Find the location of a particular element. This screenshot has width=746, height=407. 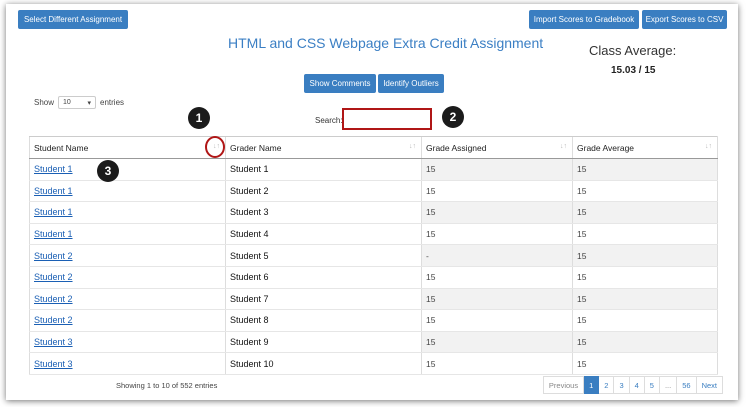

student-name-cell: Student 3 is located at coordinates (127, 363).